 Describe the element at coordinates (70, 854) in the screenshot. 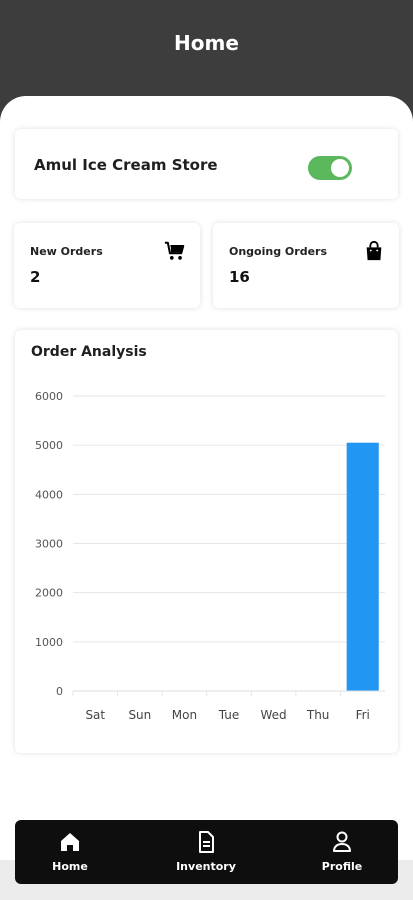

I see `nav-home: Home` at that location.